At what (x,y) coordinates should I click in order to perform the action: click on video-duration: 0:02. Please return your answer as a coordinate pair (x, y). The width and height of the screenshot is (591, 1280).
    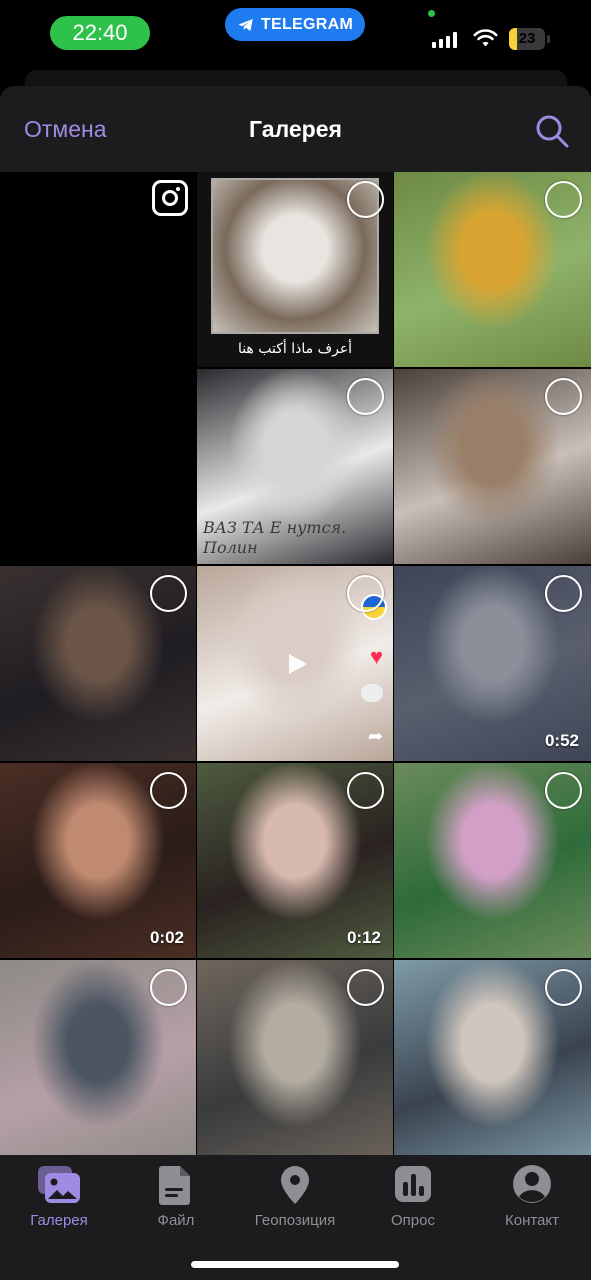
    Looking at the image, I should click on (166, 937).